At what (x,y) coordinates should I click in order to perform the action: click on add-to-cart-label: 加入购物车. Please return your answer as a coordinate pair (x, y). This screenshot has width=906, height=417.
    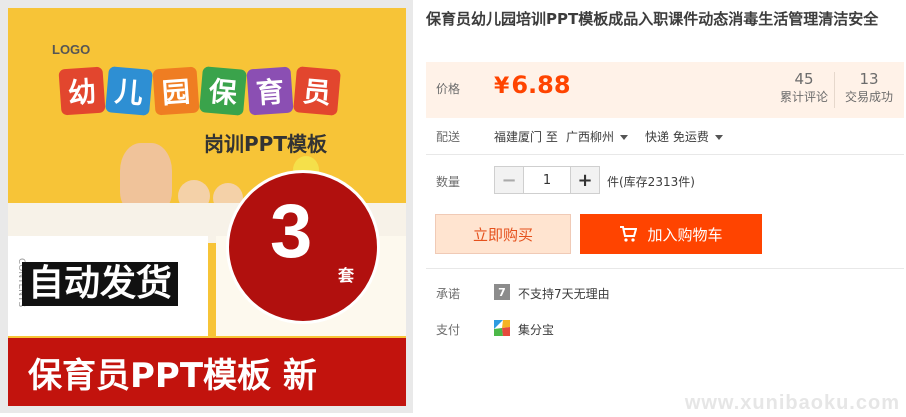
    Looking at the image, I should click on (685, 234).